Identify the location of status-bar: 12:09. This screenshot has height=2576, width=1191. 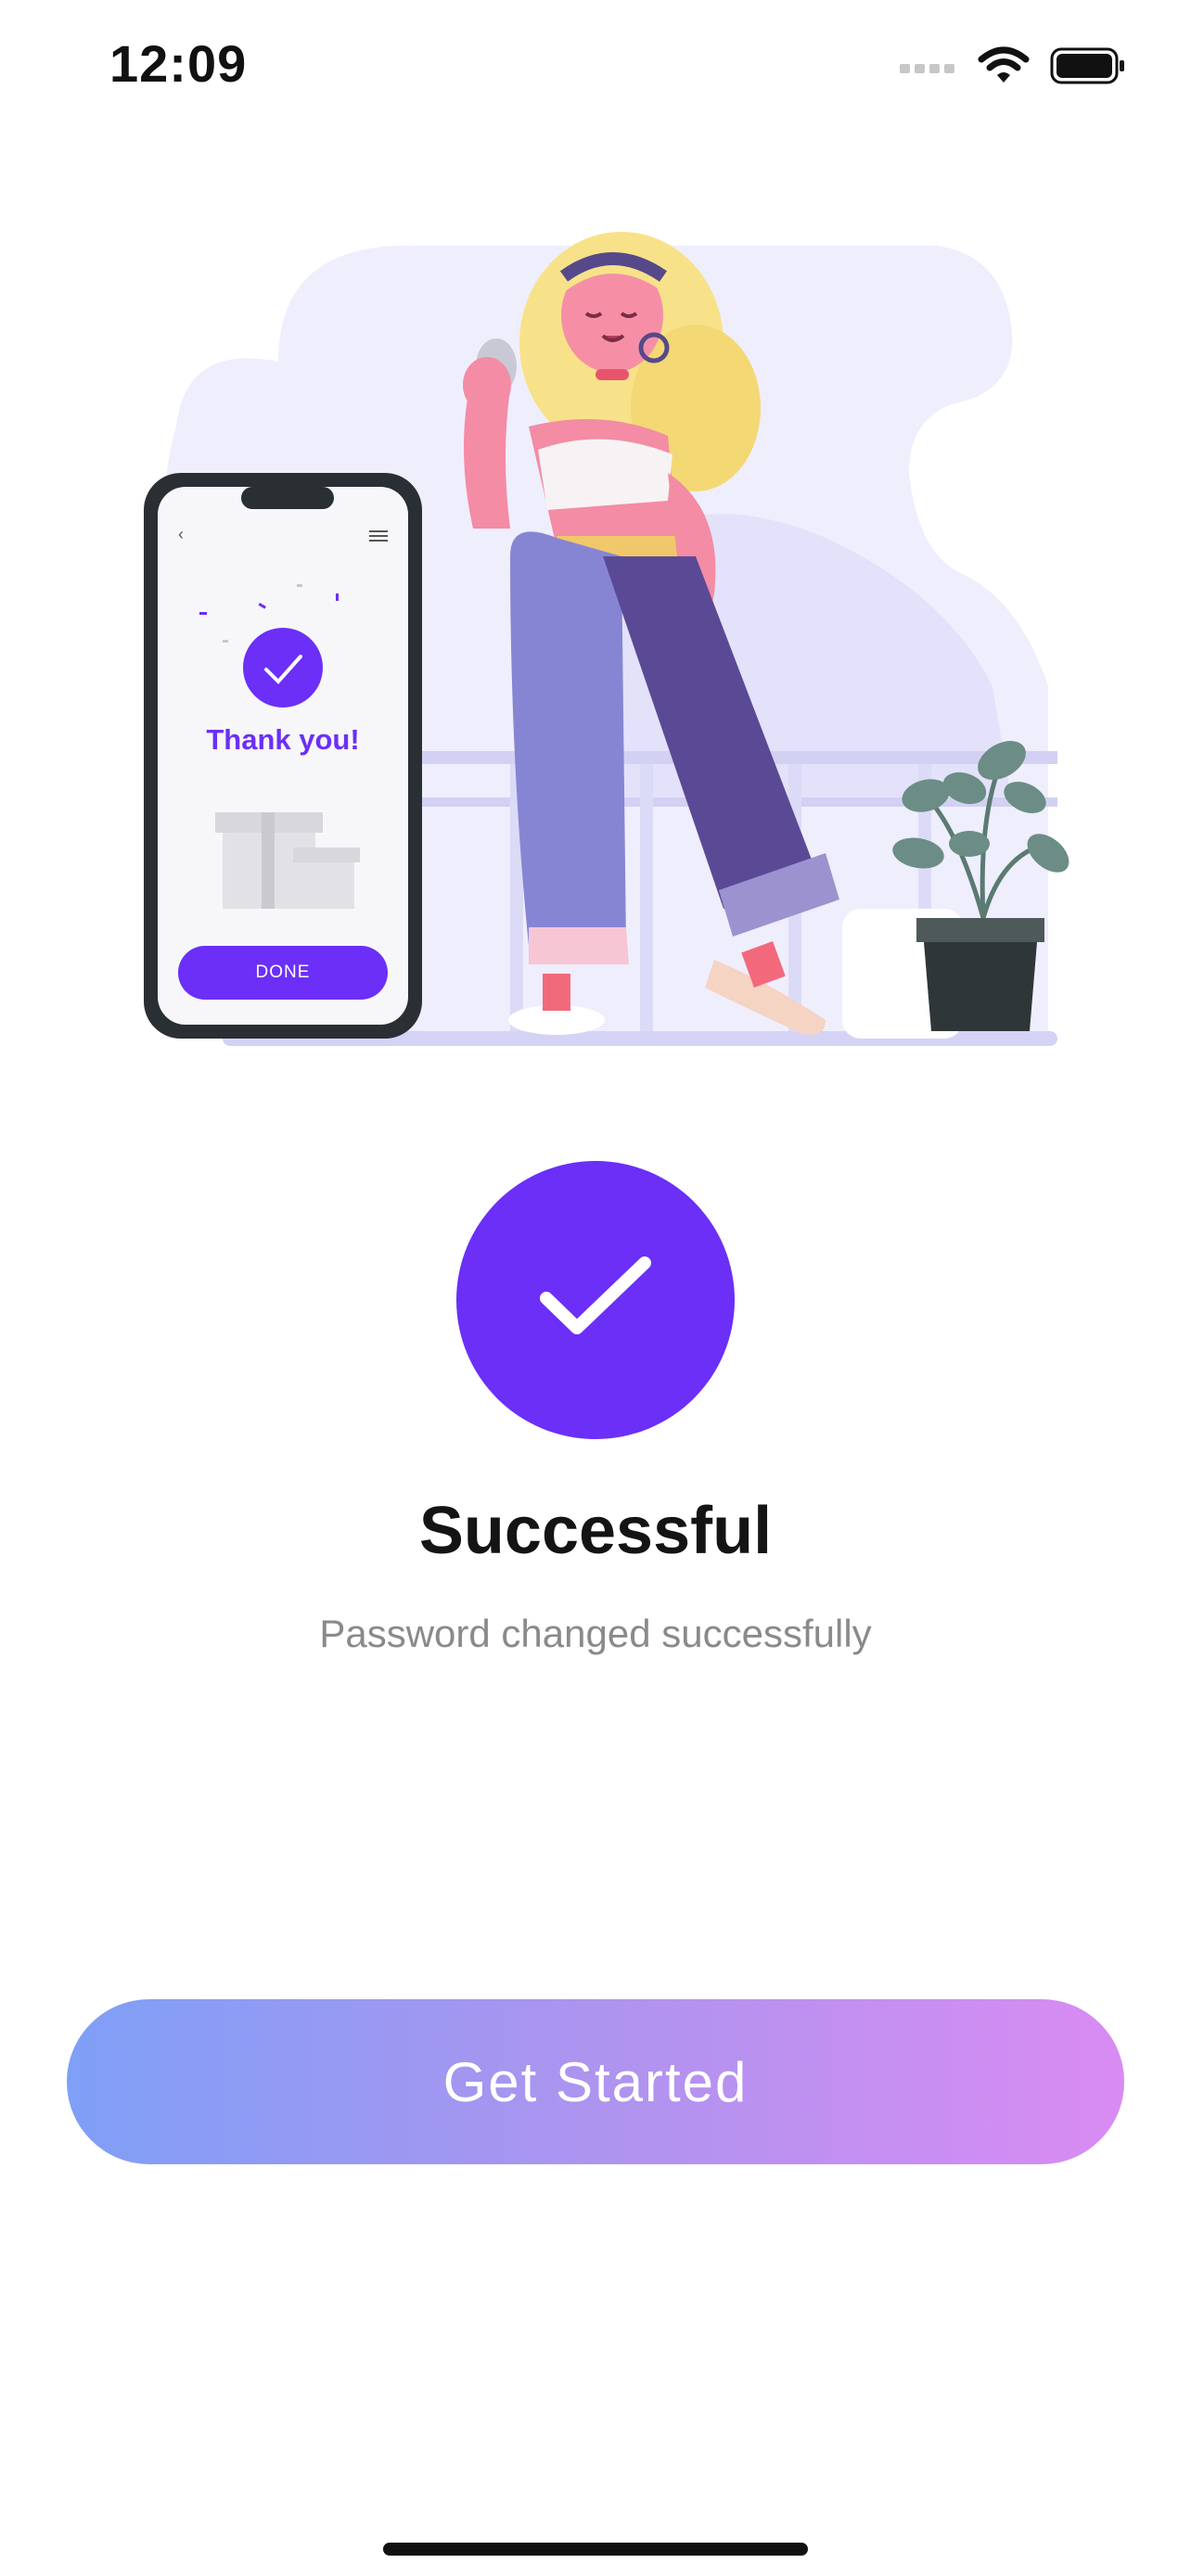
(595, 69).